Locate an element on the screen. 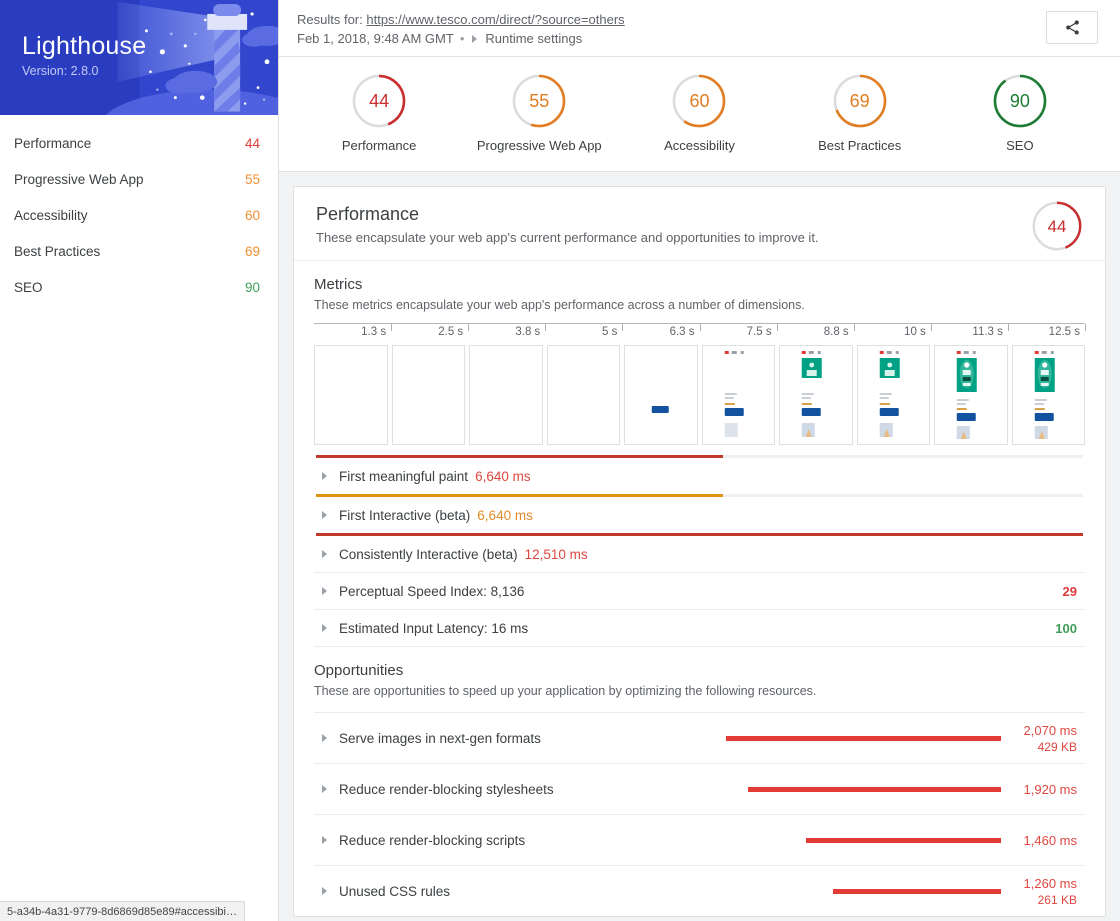  opportunity-values: 1,260 ms 261 KB is located at coordinates (1042, 891).